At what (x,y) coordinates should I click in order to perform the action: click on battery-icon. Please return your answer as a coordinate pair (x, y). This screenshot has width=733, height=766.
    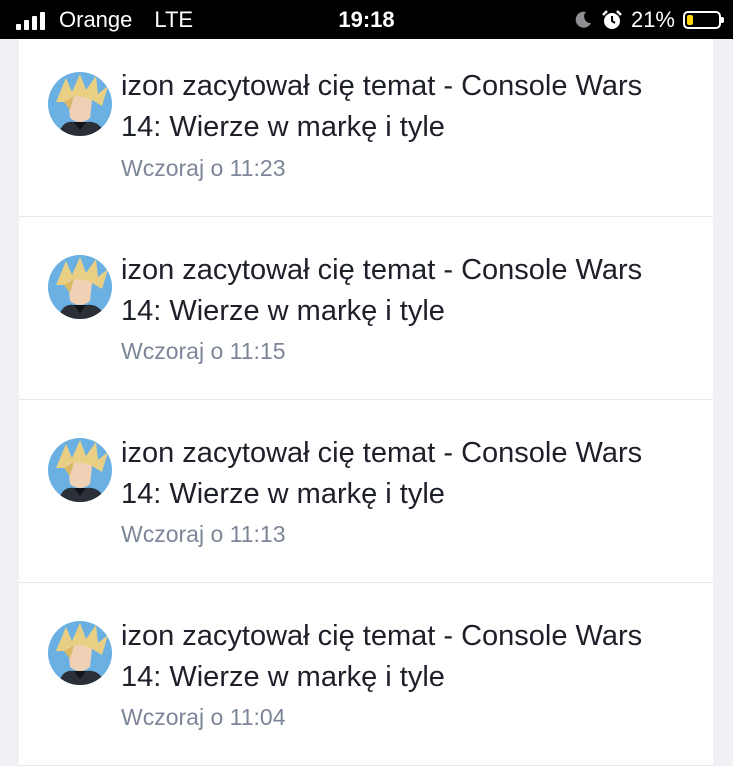
    Looking at the image, I should click on (703, 19).